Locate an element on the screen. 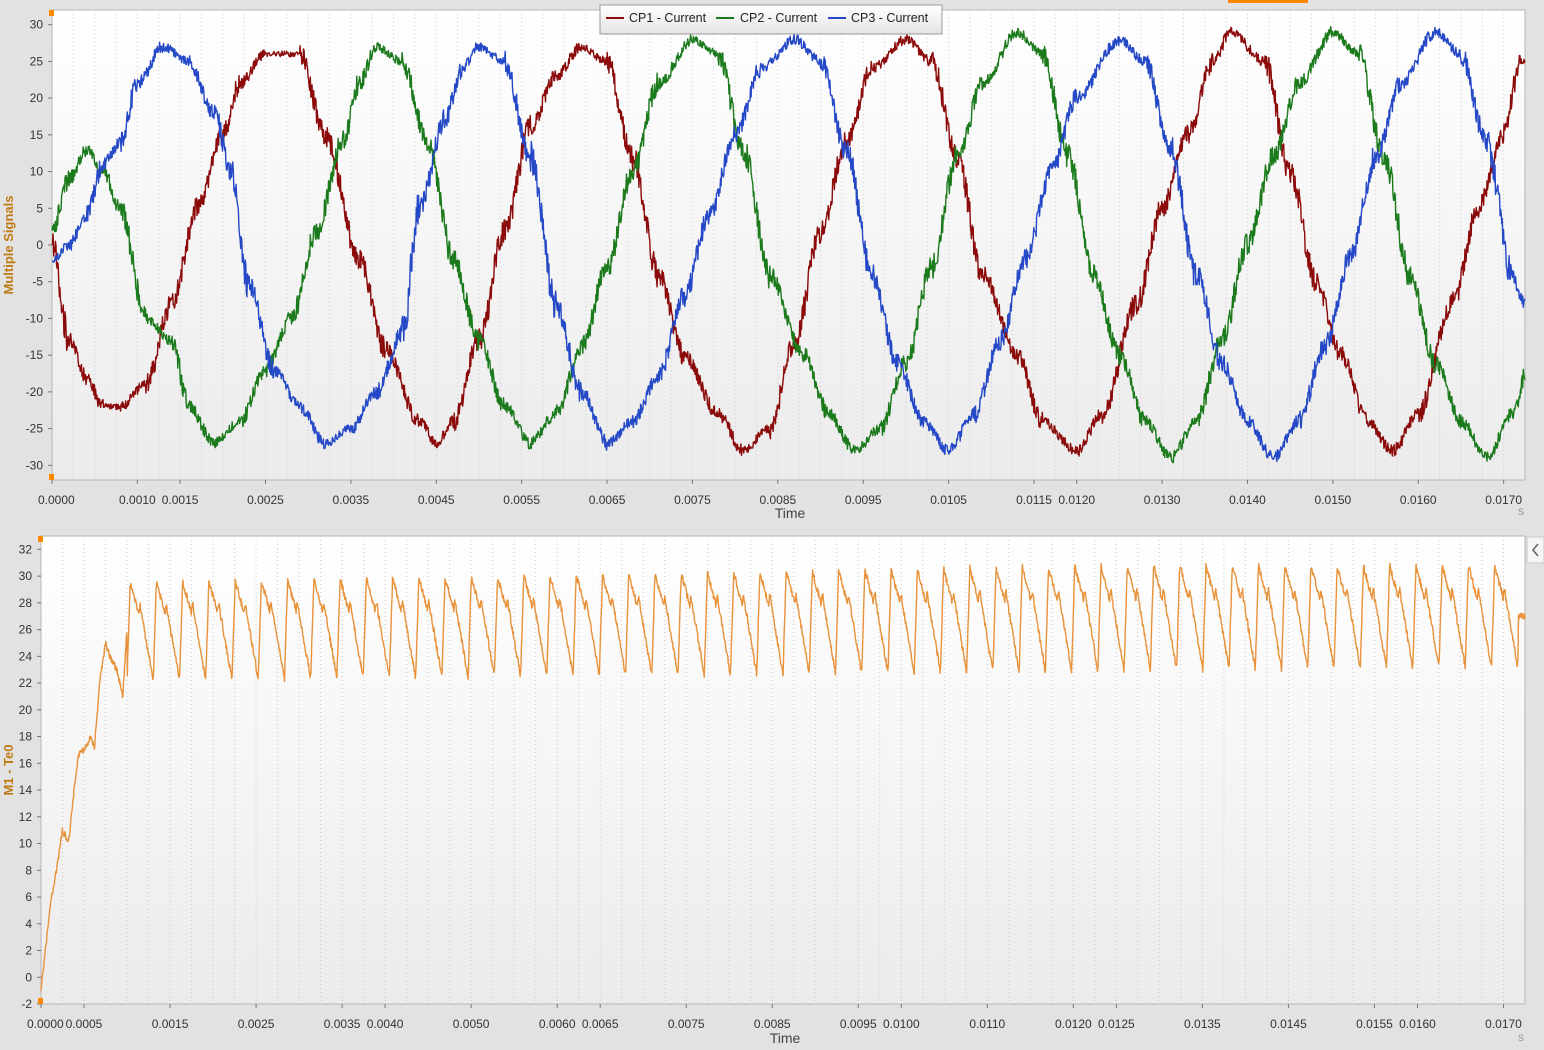 The height and width of the screenshot is (1050, 1544). y-axis: 30 25 20 15 10 5 0 -5 -10 -15 -20 -25 -30 is located at coordinates (39, 245).